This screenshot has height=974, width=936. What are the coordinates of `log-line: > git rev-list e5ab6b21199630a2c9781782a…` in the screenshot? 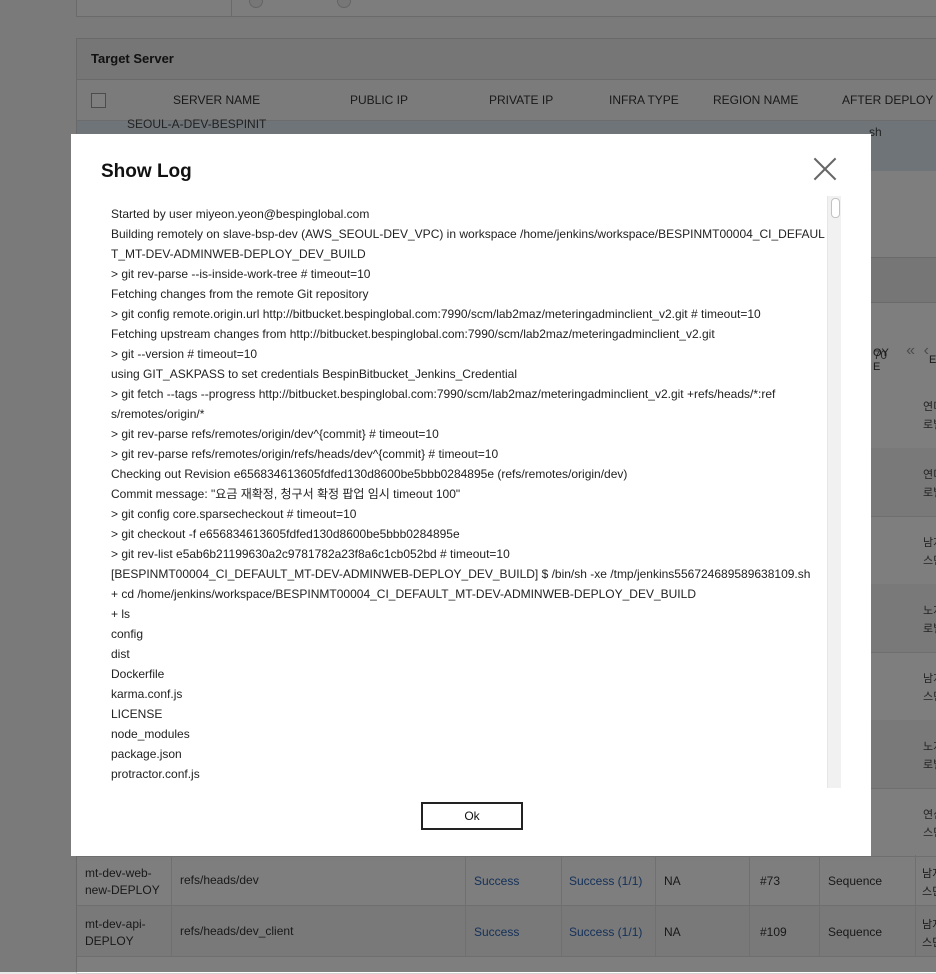 It's located at (310, 554).